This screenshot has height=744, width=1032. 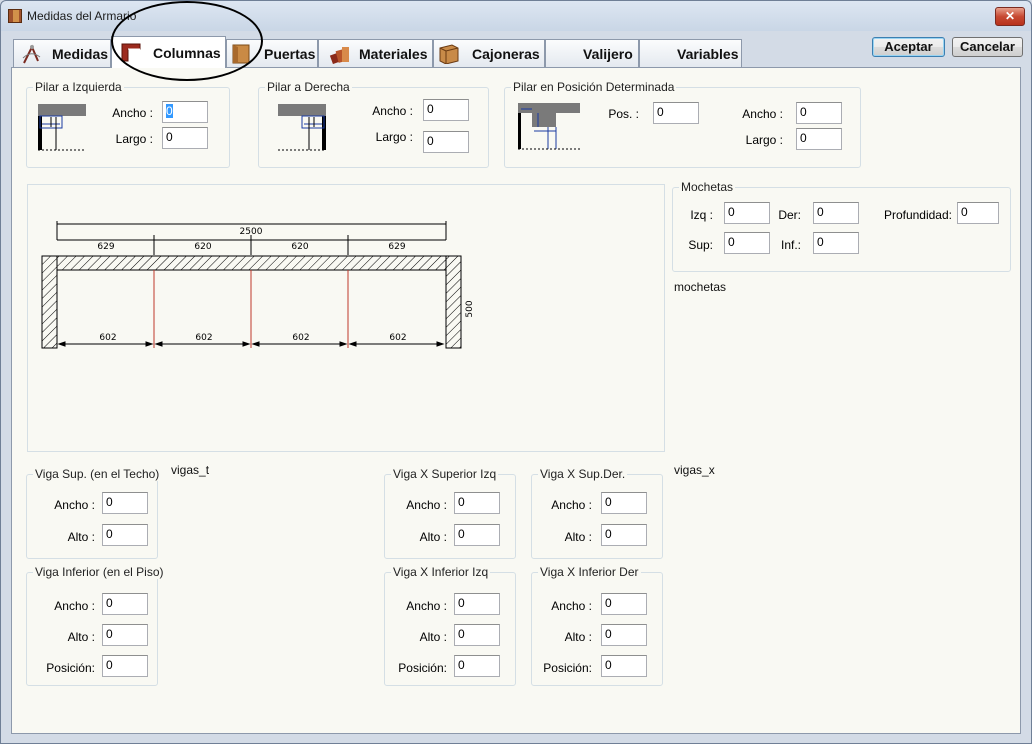 What do you see at coordinates (516, 16) in the screenshot?
I see `title-bar: Medidas del Armario ✕` at bounding box center [516, 16].